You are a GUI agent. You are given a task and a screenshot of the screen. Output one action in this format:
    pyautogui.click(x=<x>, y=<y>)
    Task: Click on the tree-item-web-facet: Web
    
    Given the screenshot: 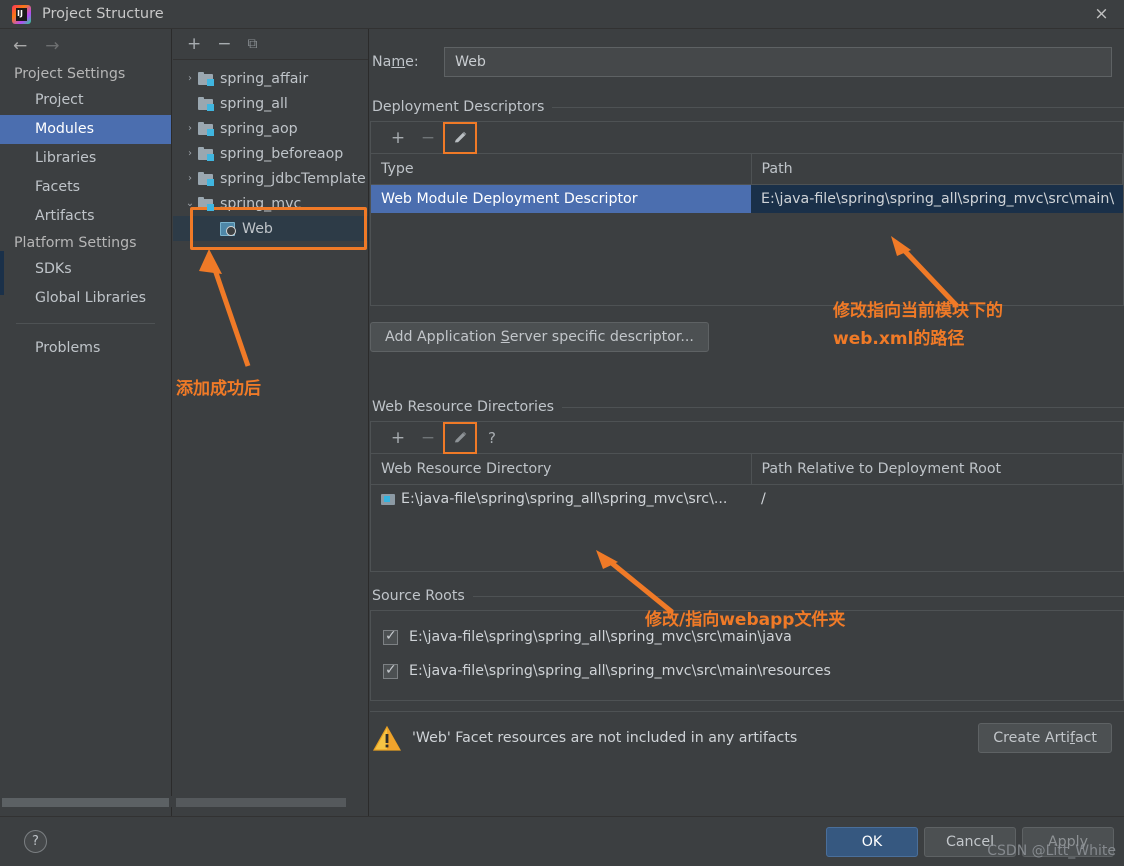 What is the action you would take?
    pyautogui.click(x=270, y=228)
    